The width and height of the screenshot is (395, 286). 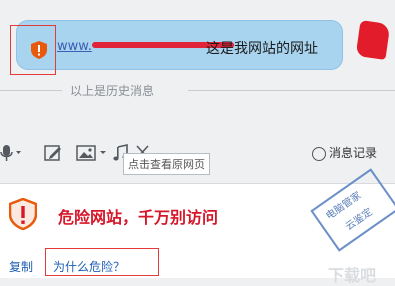 What do you see at coordinates (291, 90) in the screenshot?
I see `divider-line-right` at bounding box center [291, 90].